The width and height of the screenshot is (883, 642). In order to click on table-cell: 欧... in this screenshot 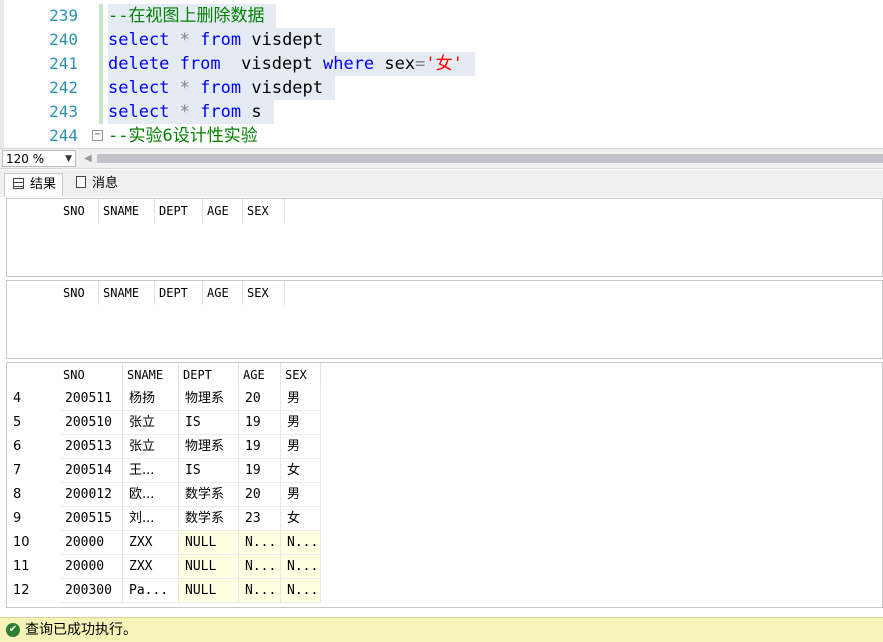, I will do `click(151, 495)`.